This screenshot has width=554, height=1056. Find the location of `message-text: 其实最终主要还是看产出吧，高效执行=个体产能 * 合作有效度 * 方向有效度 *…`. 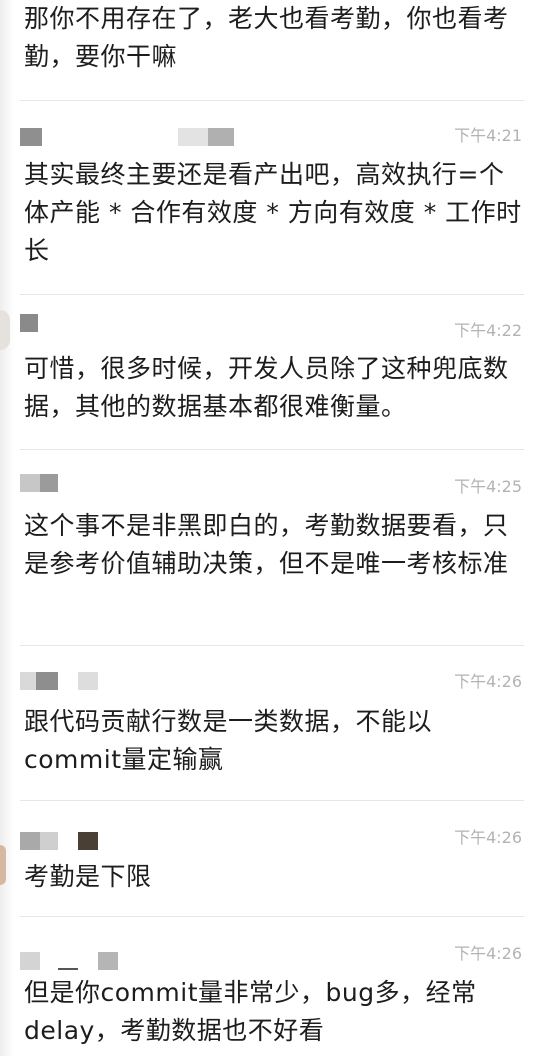

message-text: 其实最终主要还是看产出吧，高效执行=个体产能 * 合作有效度 * 方向有效度 *… is located at coordinates (273, 212).